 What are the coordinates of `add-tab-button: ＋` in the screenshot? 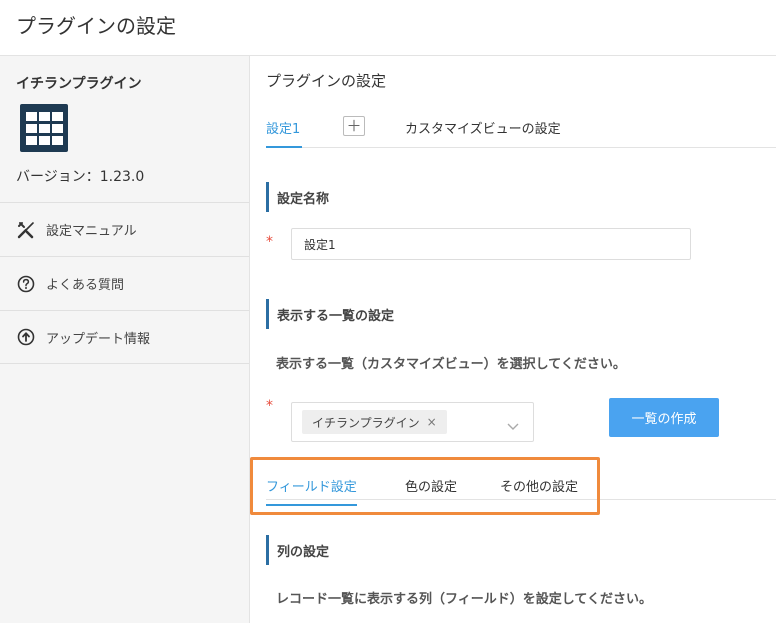 It's located at (354, 126).